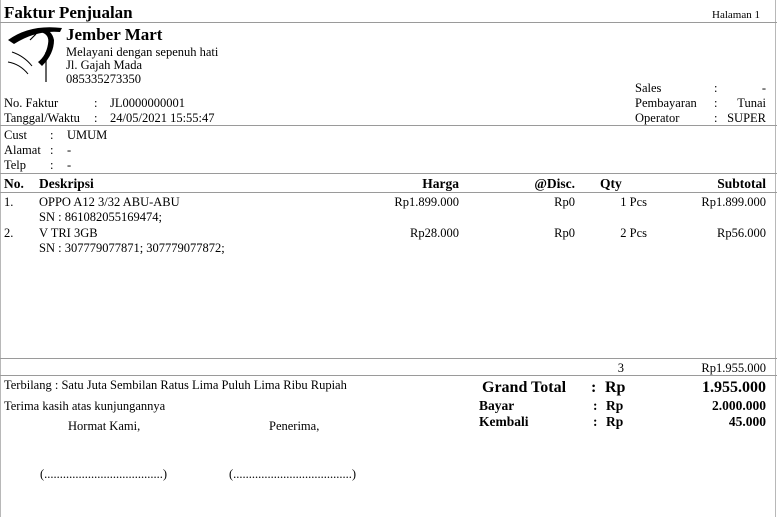  I want to click on frame-right-border, so click(775, 258).